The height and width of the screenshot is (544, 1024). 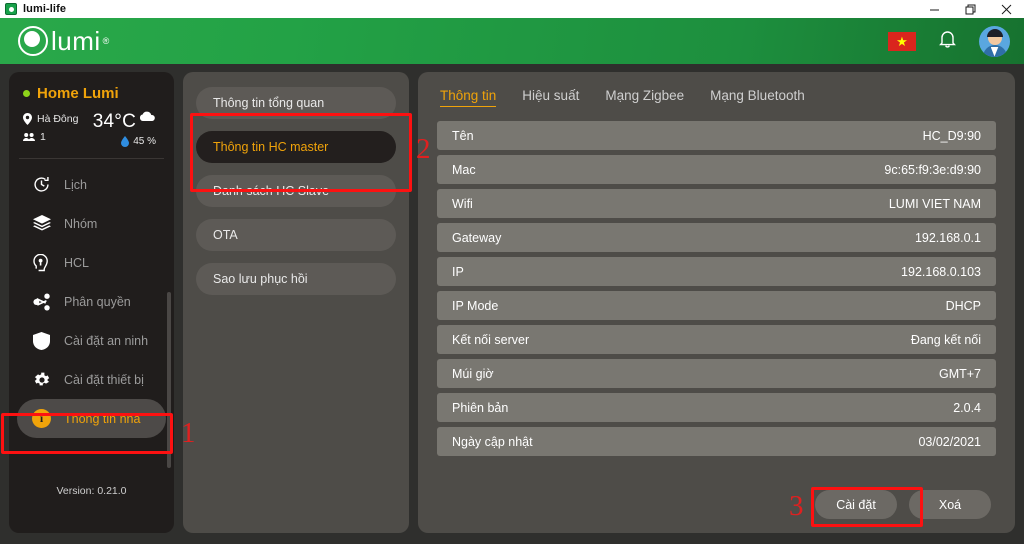 I want to click on app-header-actions: ★, so click(x=949, y=41).